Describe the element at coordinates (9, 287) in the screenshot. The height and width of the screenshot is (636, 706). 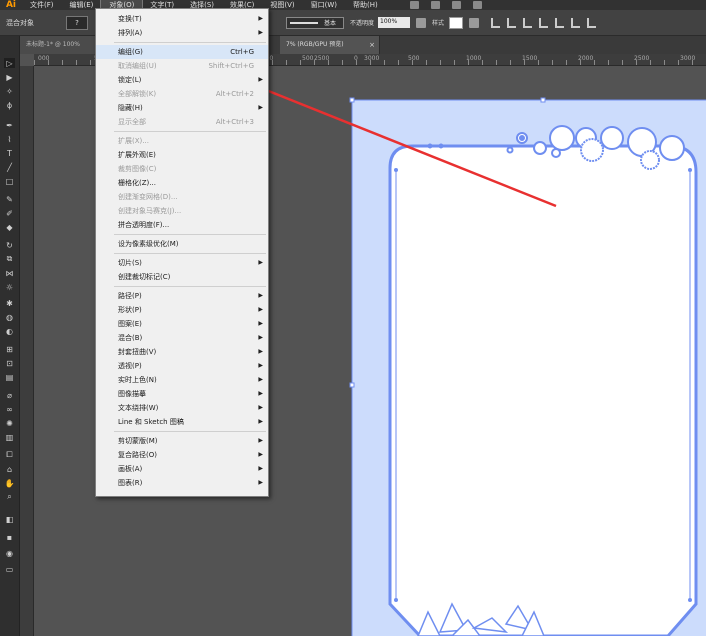
I see `warp-tool-icon: ☼` at that location.